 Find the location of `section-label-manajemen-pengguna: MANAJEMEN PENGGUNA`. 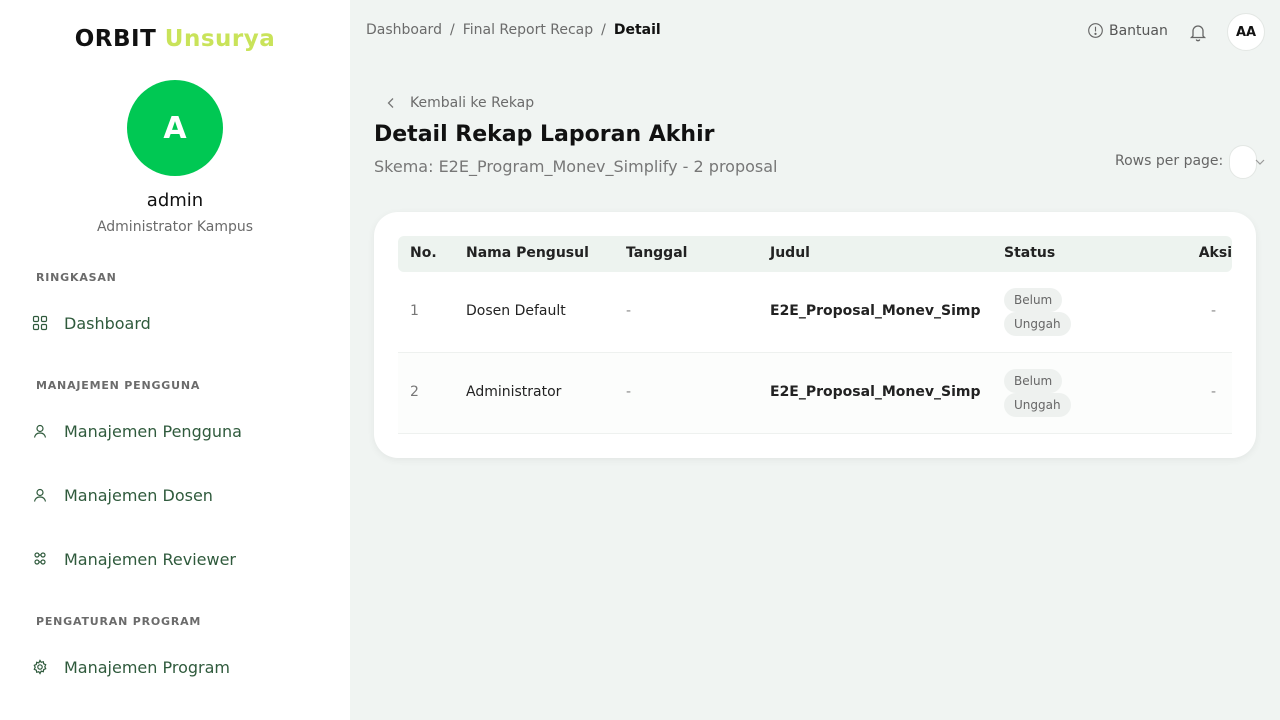

section-label-manajemen-pengguna: MANAJEMEN PENGGUNA is located at coordinates (118, 385).